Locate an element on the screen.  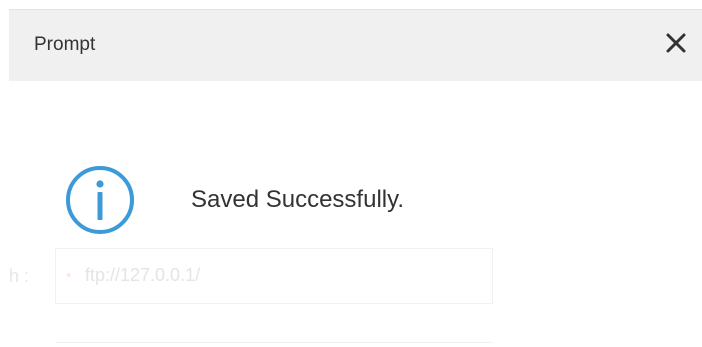
info-icon is located at coordinates (100, 200).